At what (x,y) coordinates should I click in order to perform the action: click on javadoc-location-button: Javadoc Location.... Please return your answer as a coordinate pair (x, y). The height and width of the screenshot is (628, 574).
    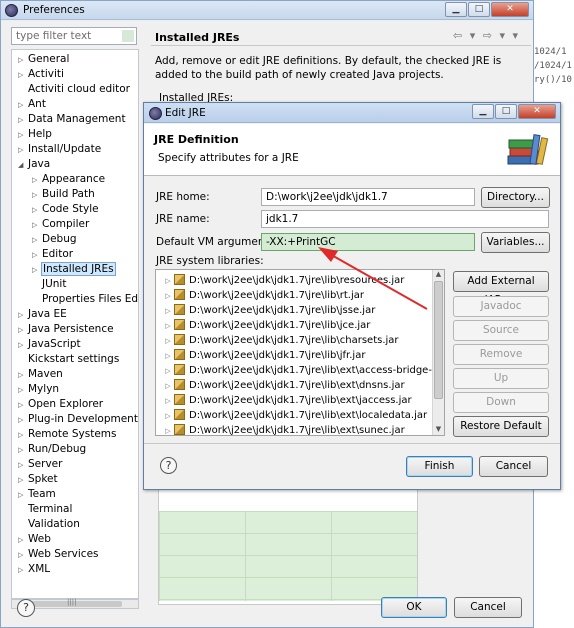
    Looking at the image, I should click on (501, 313).